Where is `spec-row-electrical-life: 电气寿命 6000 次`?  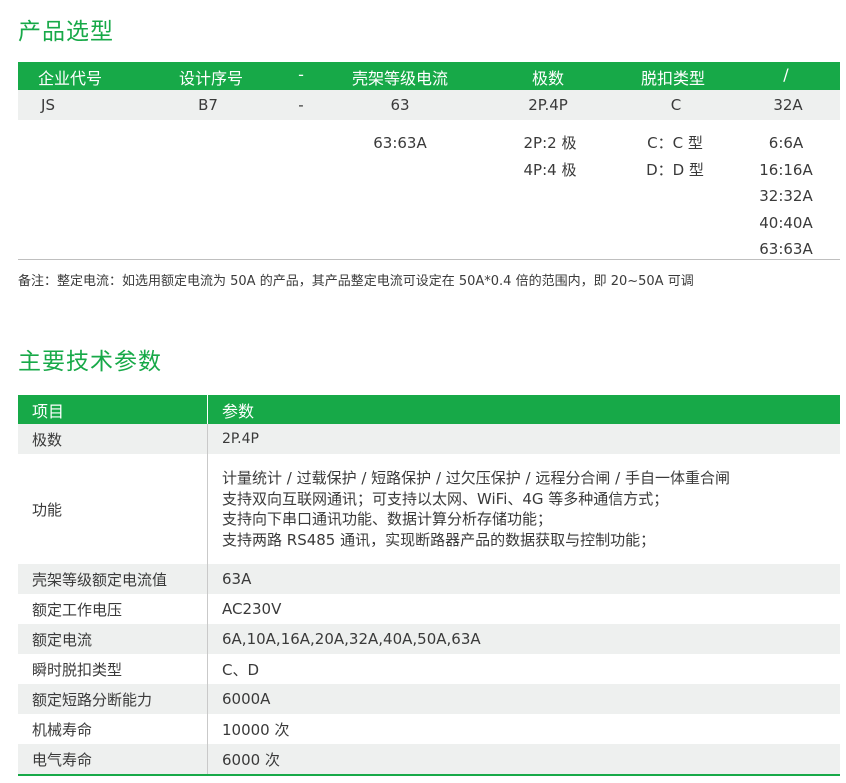 spec-row-electrical-life: 电气寿命 6000 次 is located at coordinates (429, 759).